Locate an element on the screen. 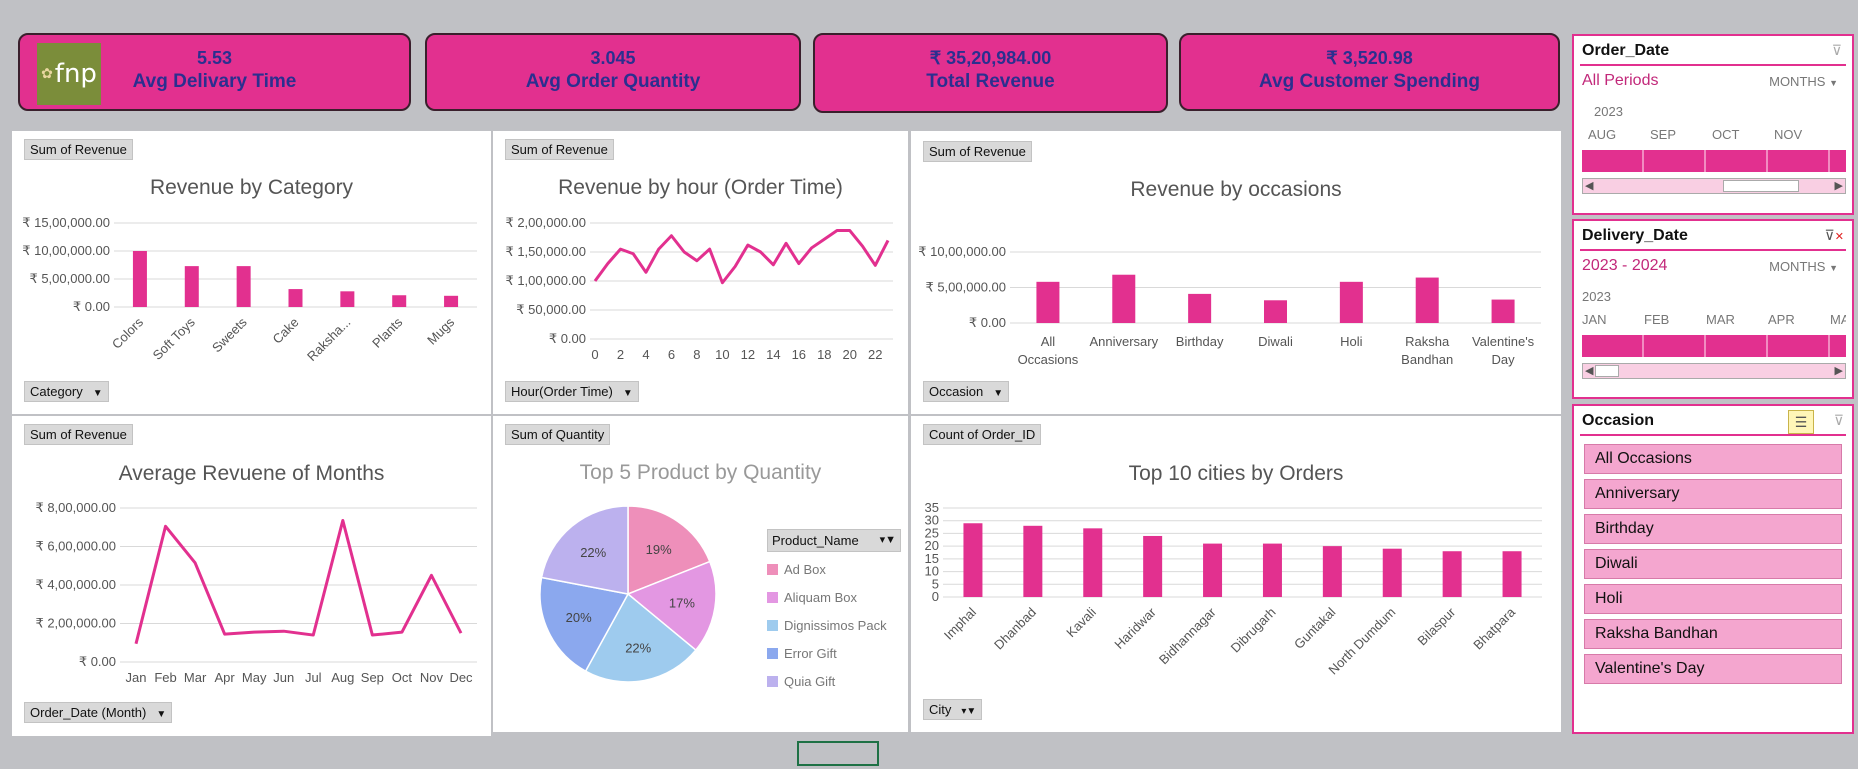  legend-item: Aliquam Box is located at coordinates (834, 597).